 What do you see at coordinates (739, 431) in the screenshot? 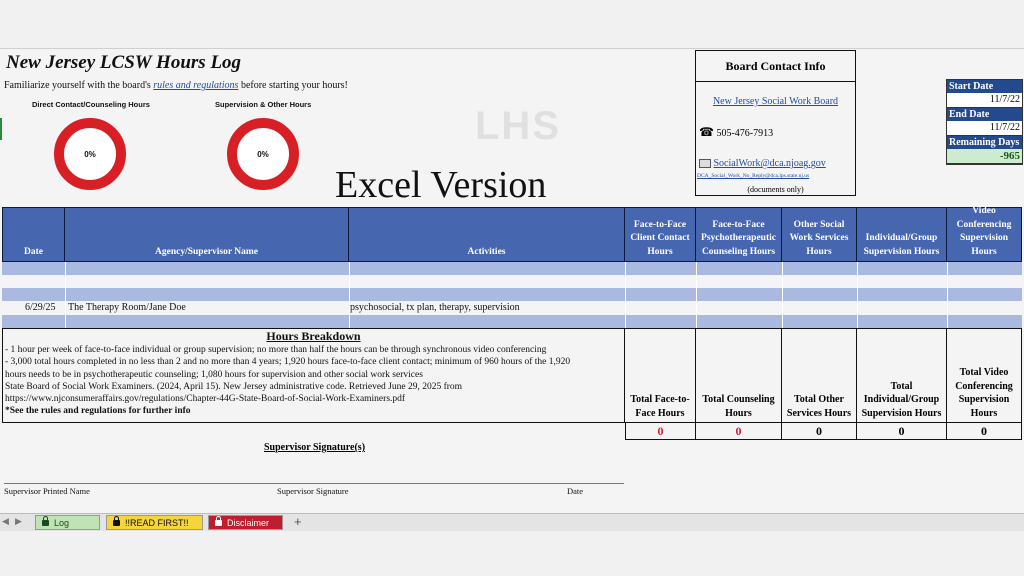
I see `total-counseling-value: 0` at bounding box center [739, 431].